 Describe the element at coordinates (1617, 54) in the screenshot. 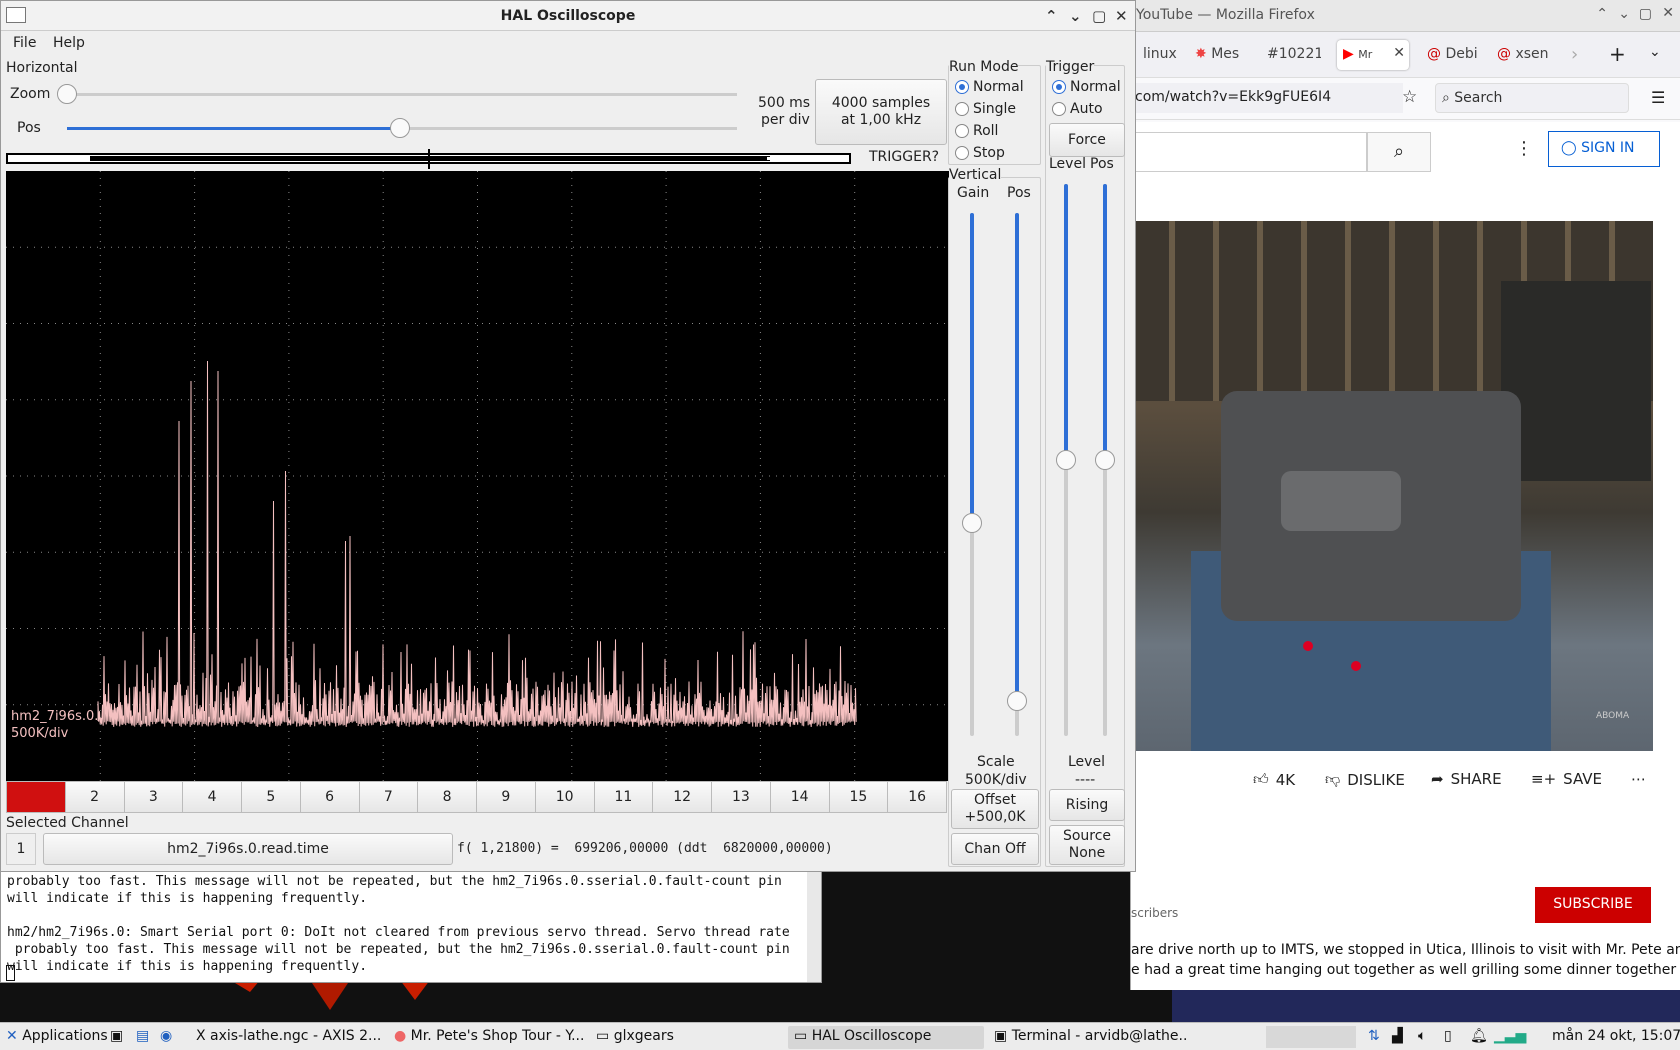

I see `new-tab-icon: +` at that location.